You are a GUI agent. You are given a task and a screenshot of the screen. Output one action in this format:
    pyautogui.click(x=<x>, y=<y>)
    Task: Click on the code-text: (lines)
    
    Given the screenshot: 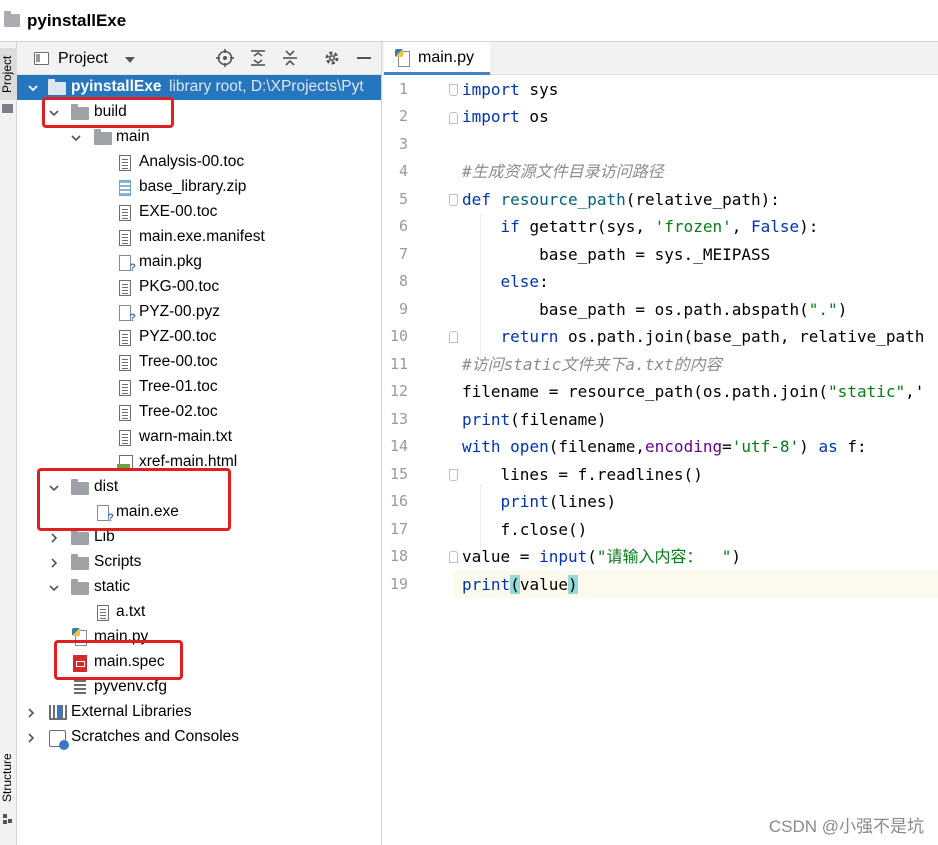 What is the action you would take?
    pyautogui.click(x=582, y=501)
    